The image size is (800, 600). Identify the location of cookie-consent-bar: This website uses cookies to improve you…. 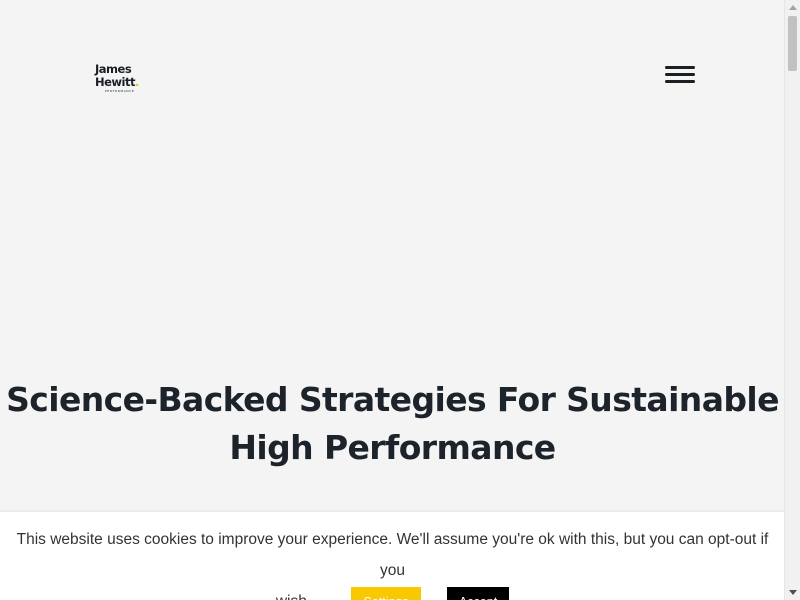
(392, 556).